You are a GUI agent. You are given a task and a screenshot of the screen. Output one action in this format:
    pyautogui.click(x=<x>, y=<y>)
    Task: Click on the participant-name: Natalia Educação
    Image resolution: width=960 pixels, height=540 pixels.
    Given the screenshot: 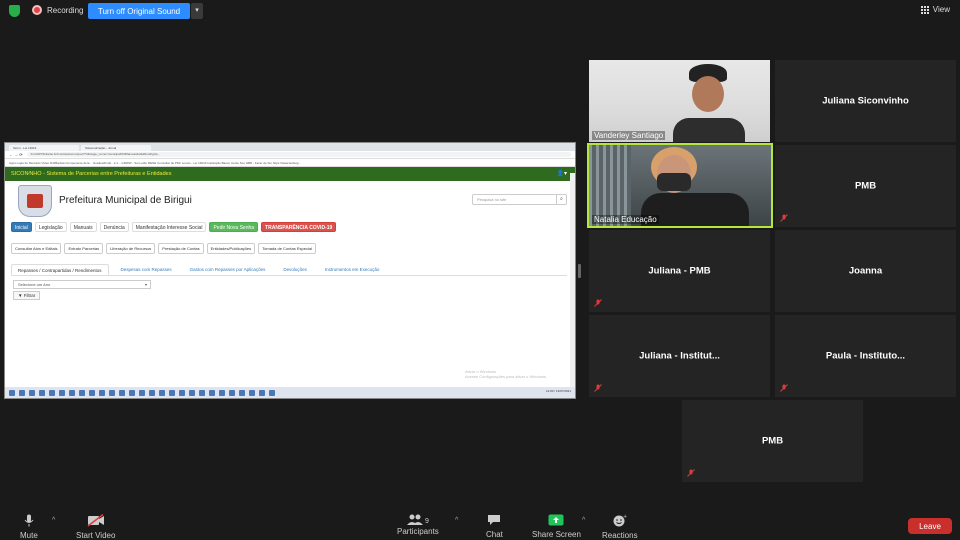 What is the action you would take?
    pyautogui.click(x=625, y=219)
    